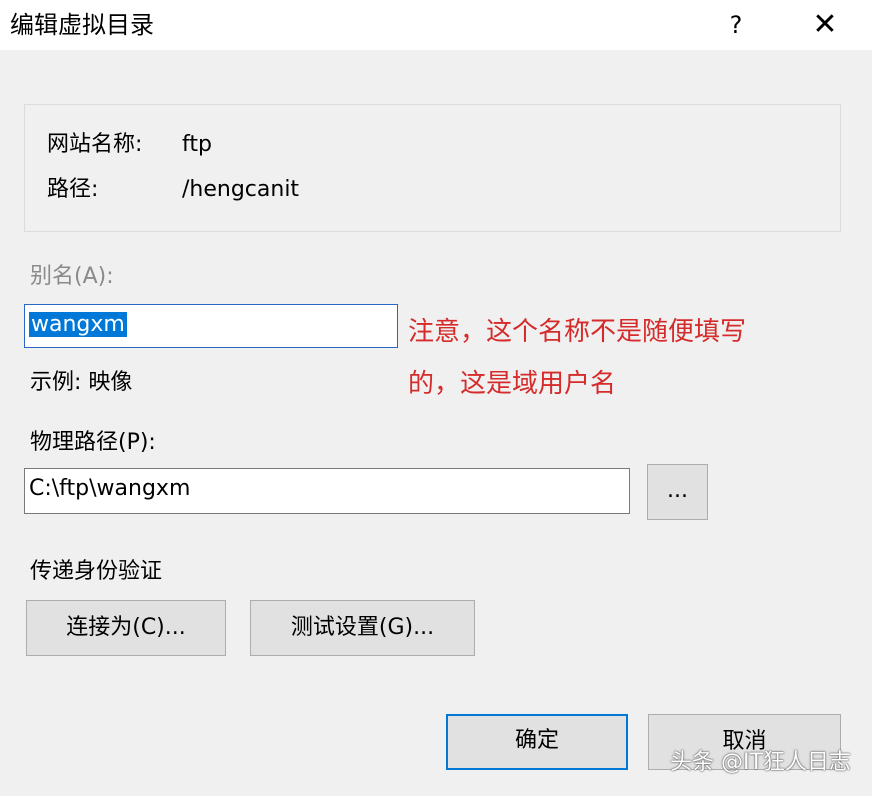 Image resolution: width=872 pixels, height=796 pixels. What do you see at coordinates (173, 190) in the screenshot?
I see `path-row: 路径: /hengcanit` at bounding box center [173, 190].